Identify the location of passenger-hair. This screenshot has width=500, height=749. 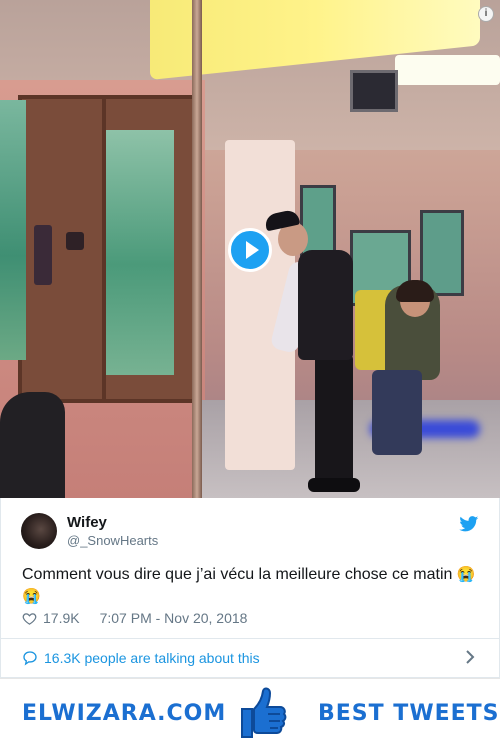
(415, 291).